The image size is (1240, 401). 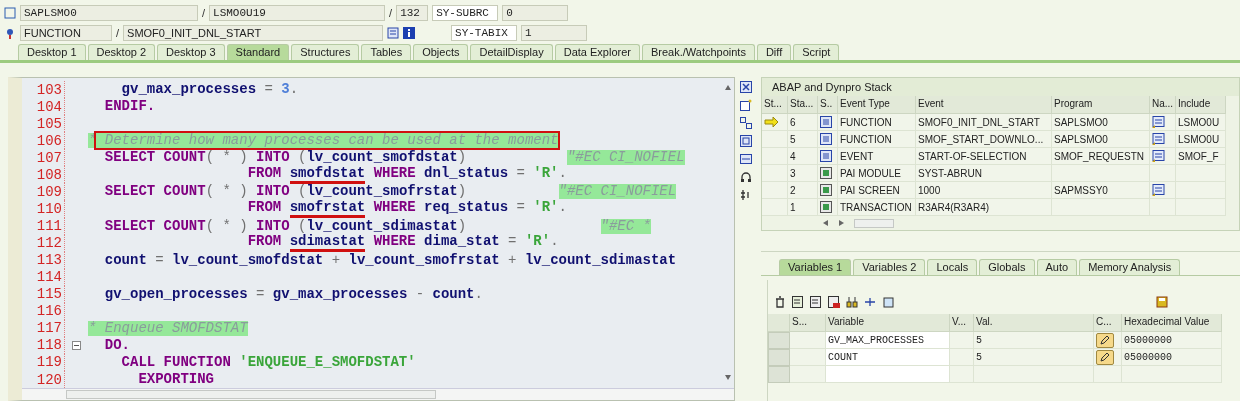 I want to click on table-cell, so click(x=962, y=357).